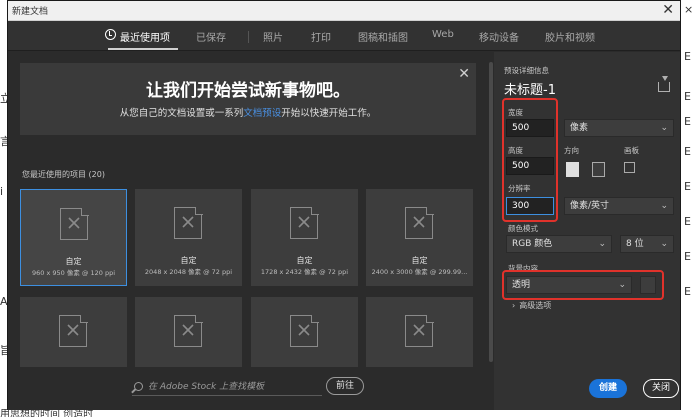 This screenshot has height=417, width=692. I want to click on stock-search-bar: 在 Adobe Stock 上查找模板 前往, so click(248, 388).